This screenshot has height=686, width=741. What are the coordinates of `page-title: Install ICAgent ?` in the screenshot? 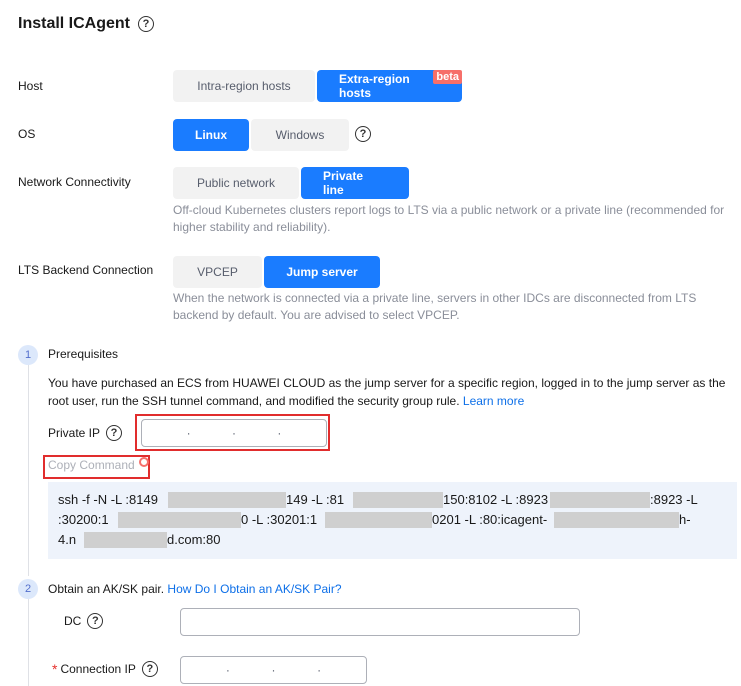 It's located at (86, 24).